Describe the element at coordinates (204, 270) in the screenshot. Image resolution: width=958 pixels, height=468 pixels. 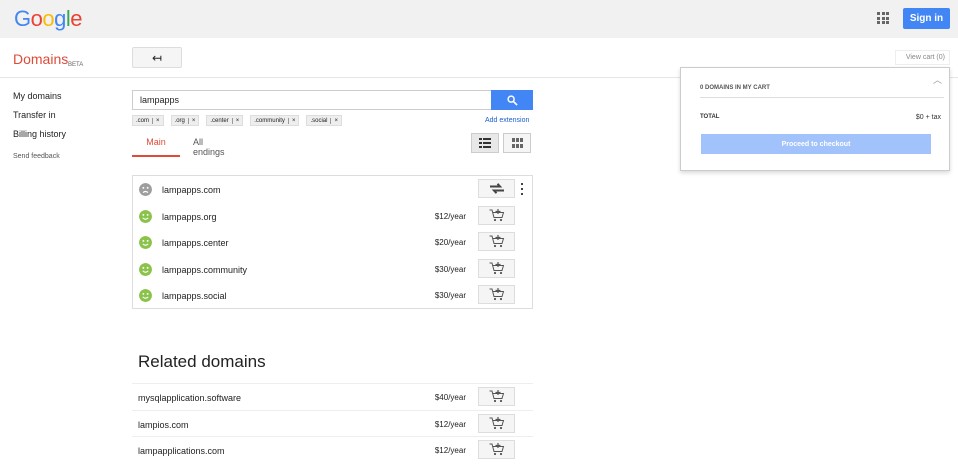
I see `domain-name: lampapps.community` at that location.